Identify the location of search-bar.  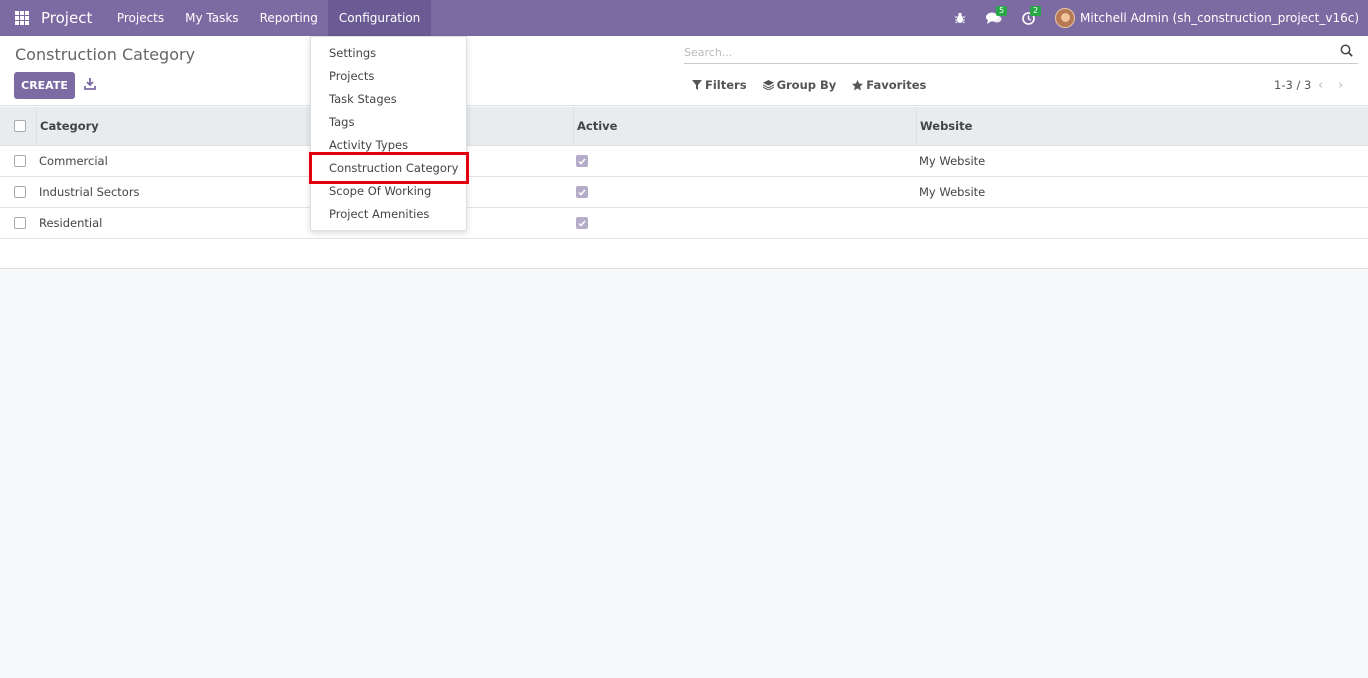
(1021, 53).